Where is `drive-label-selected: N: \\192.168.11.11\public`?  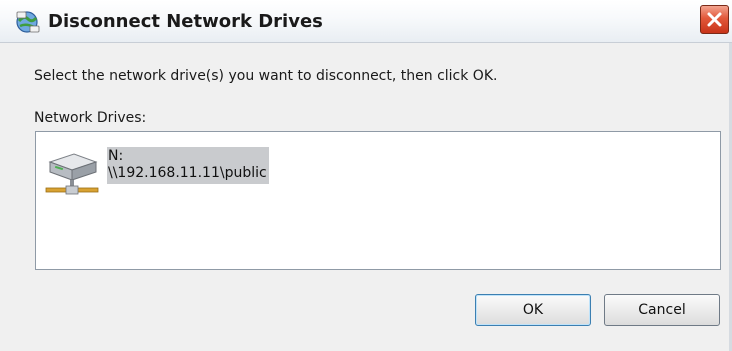 drive-label-selected: N: \\192.168.11.11\public is located at coordinates (188, 165).